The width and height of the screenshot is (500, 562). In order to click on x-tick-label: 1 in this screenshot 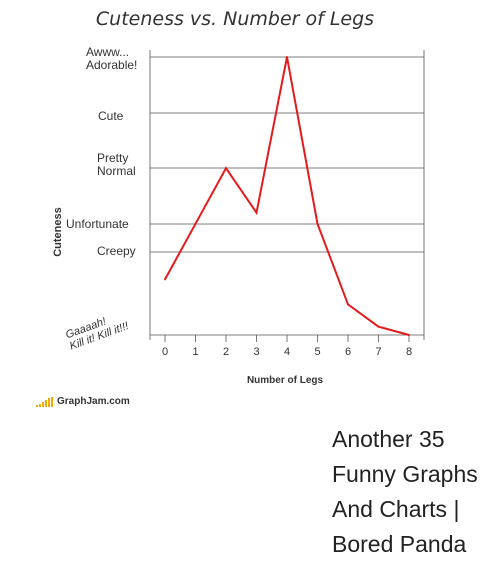, I will do `click(195, 352)`.